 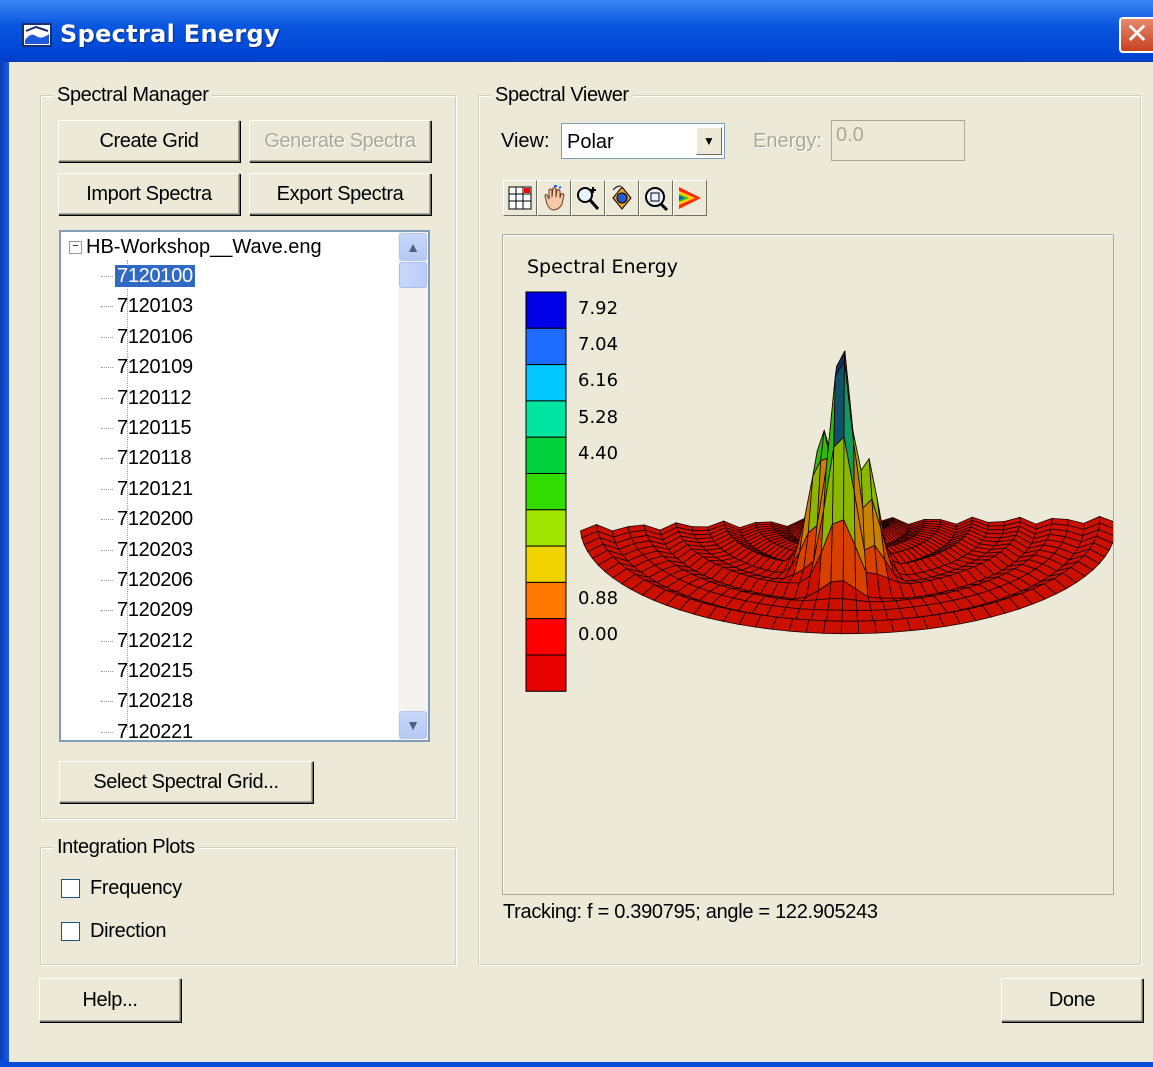 I want to click on window-title: Spectral Energy, so click(x=170, y=34).